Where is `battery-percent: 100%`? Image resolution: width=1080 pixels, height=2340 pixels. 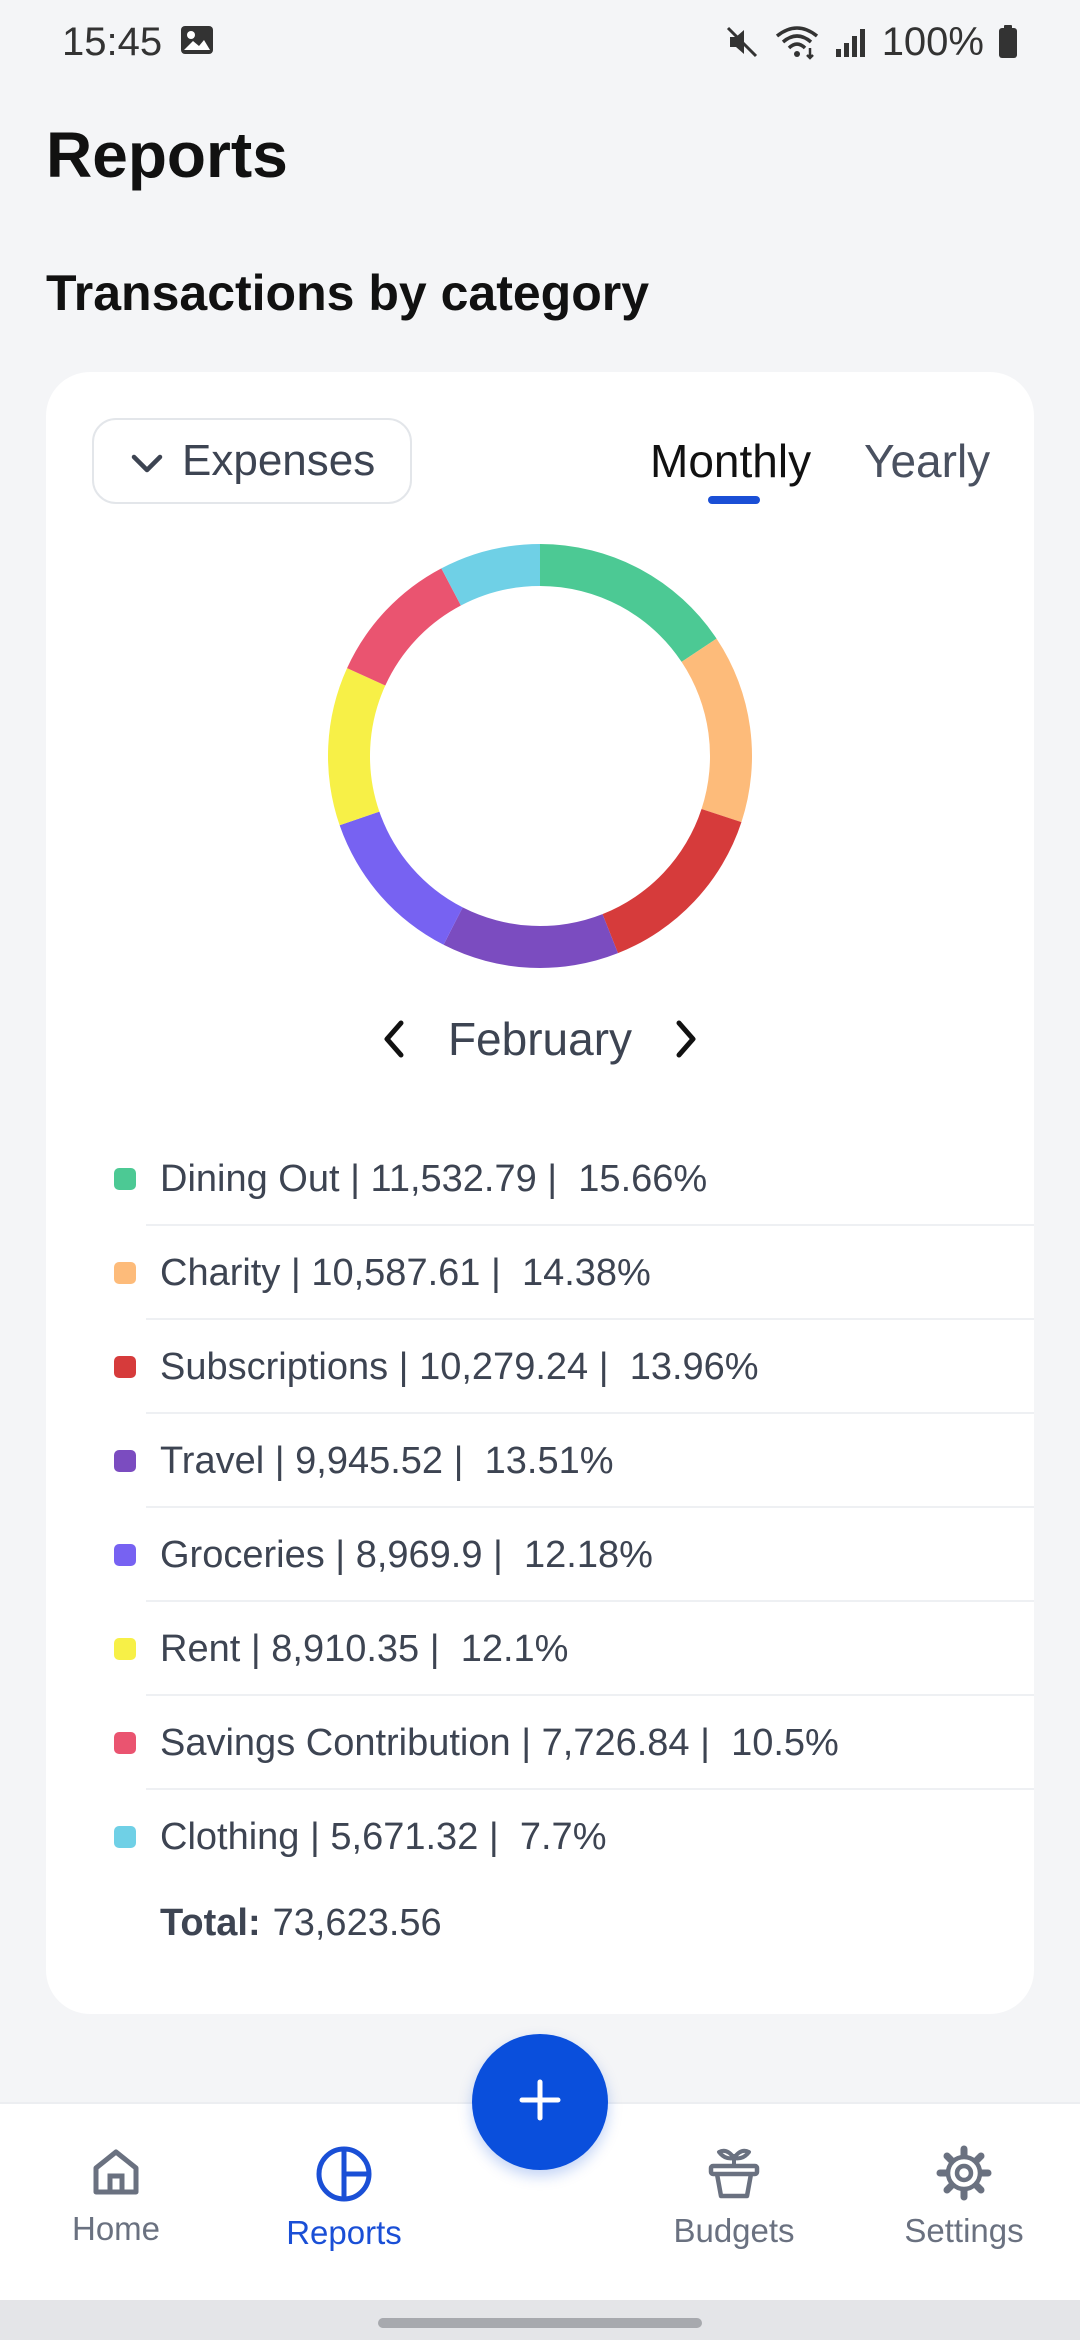 battery-percent: 100% is located at coordinates (932, 41).